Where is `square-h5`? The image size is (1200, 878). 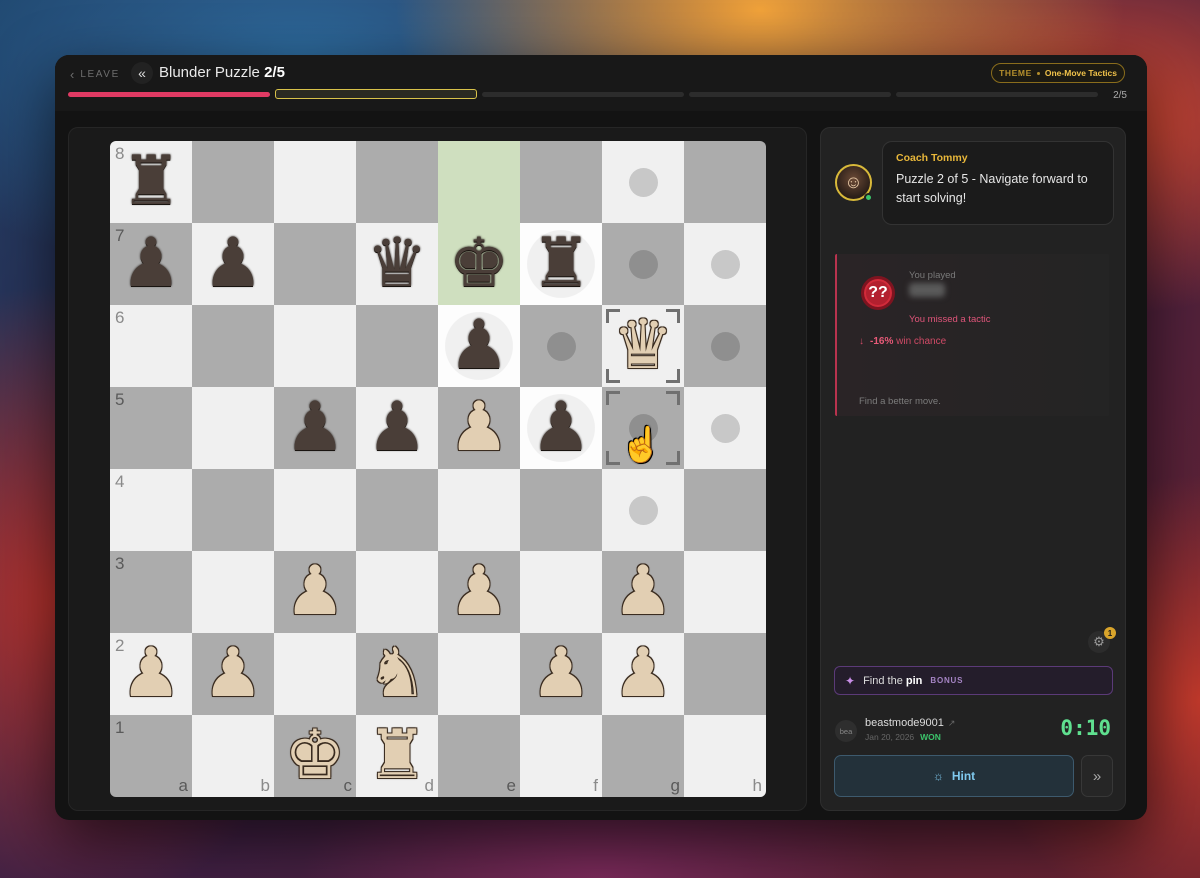 square-h5 is located at coordinates (725, 428).